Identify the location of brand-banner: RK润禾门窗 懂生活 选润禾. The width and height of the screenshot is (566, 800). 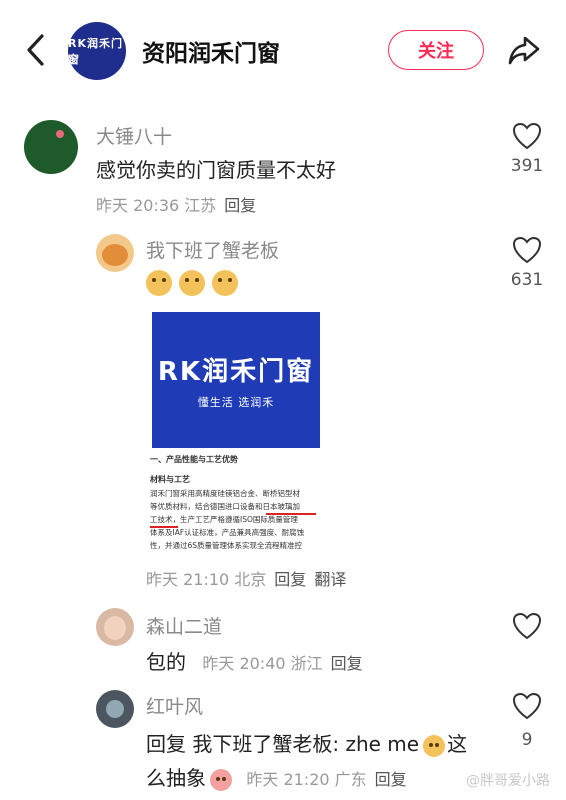
(236, 380).